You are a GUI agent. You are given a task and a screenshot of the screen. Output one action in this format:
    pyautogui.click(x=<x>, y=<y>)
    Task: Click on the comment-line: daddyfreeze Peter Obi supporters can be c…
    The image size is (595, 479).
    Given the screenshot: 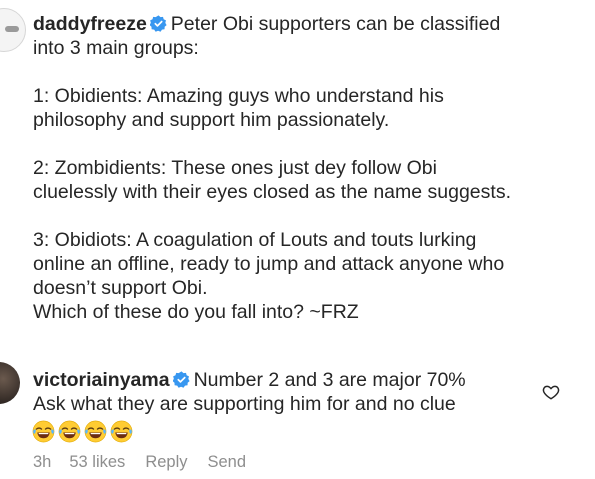 What is the action you would take?
    pyautogui.click(x=311, y=24)
    